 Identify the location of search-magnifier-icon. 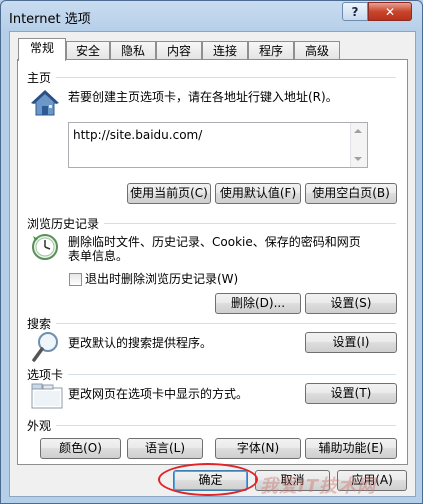
(45, 347).